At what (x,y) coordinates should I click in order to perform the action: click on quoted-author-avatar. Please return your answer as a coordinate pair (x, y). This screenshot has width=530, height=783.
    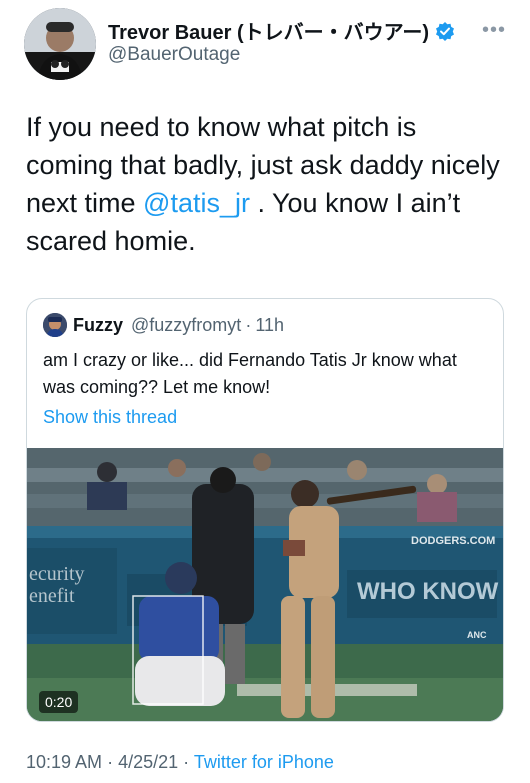
    Looking at the image, I should click on (55, 325).